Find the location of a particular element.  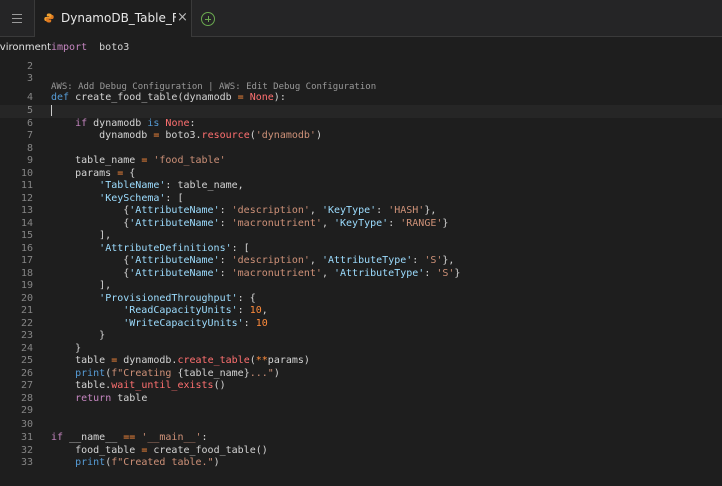

code-line: 9 table_name = 'food_table' is located at coordinates (361, 161).